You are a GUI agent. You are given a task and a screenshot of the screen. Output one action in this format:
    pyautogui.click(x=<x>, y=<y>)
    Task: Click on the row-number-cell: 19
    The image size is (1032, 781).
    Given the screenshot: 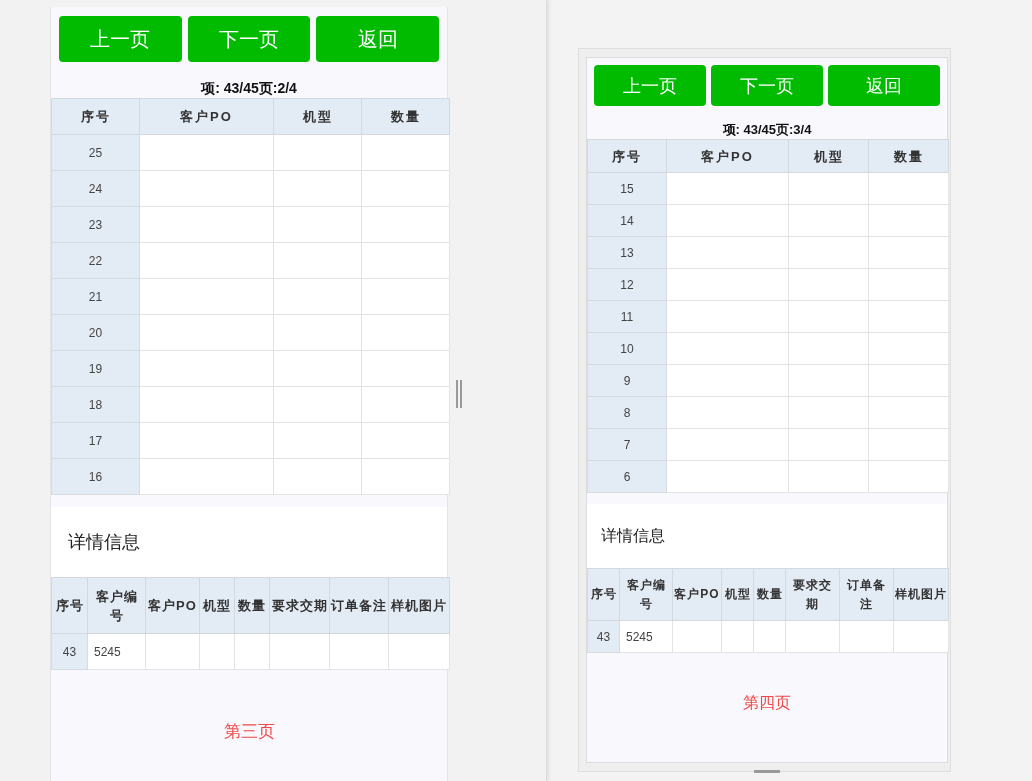 What is the action you would take?
    pyautogui.click(x=95, y=368)
    